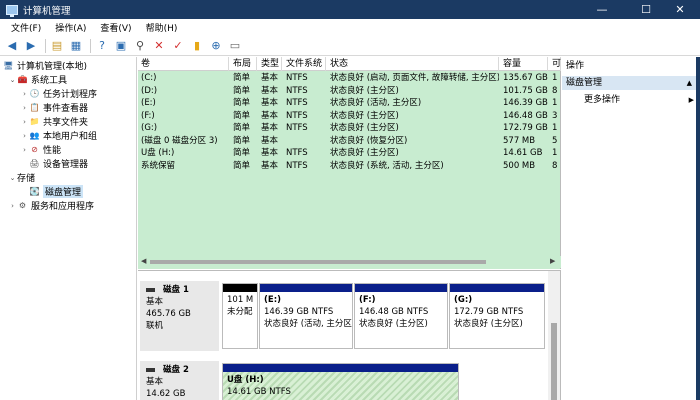 The width and height of the screenshot is (700, 400). What do you see at coordinates (162, 27) in the screenshot?
I see `menu-help: 帮助(H)` at bounding box center [162, 27].